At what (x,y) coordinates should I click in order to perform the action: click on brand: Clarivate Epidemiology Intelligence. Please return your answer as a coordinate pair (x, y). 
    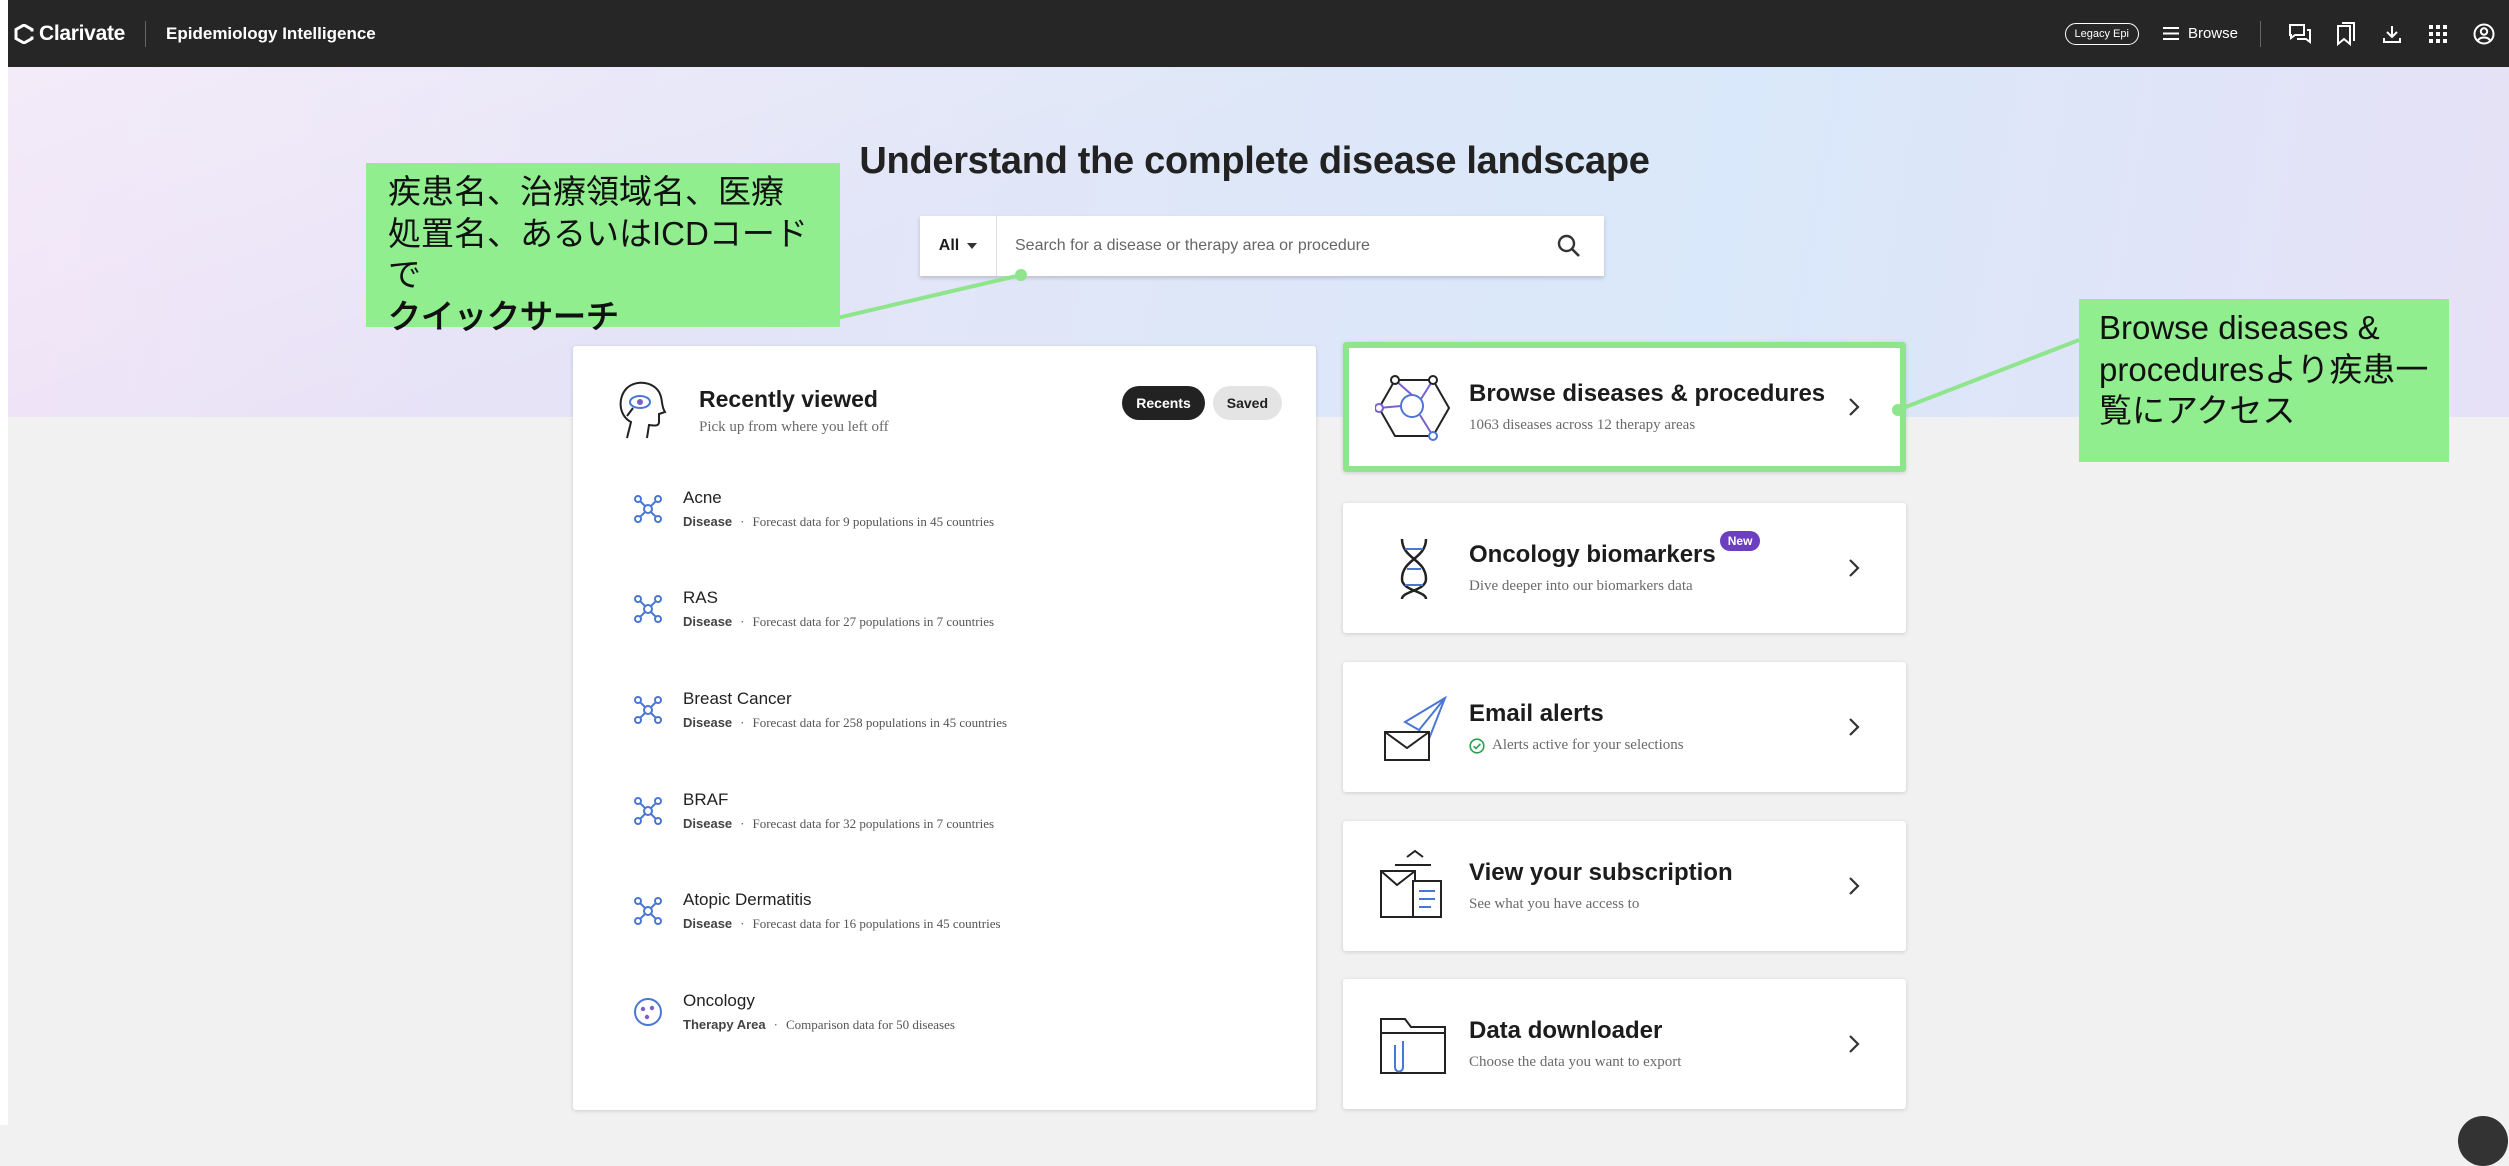
    Looking at the image, I should click on (195, 33).